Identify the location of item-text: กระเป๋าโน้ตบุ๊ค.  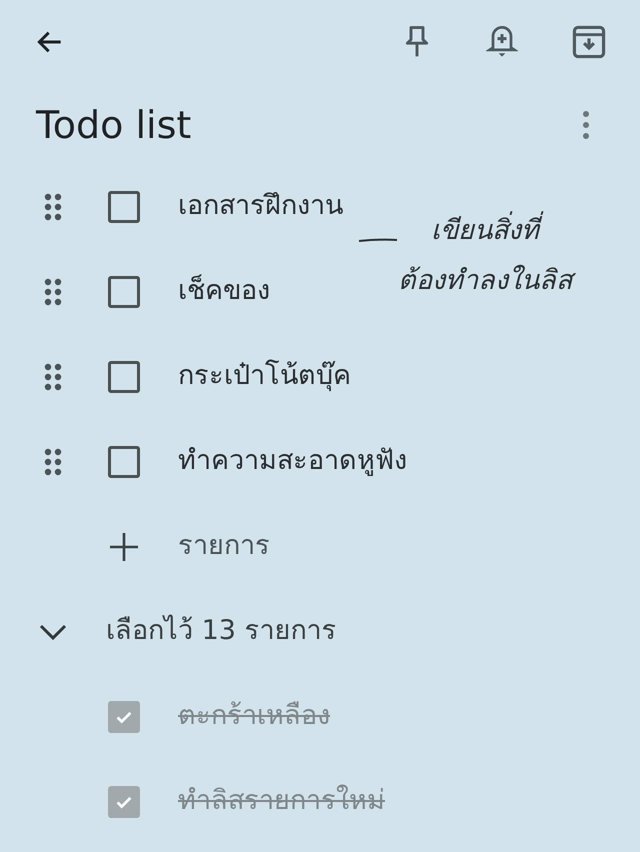
(264, 376).